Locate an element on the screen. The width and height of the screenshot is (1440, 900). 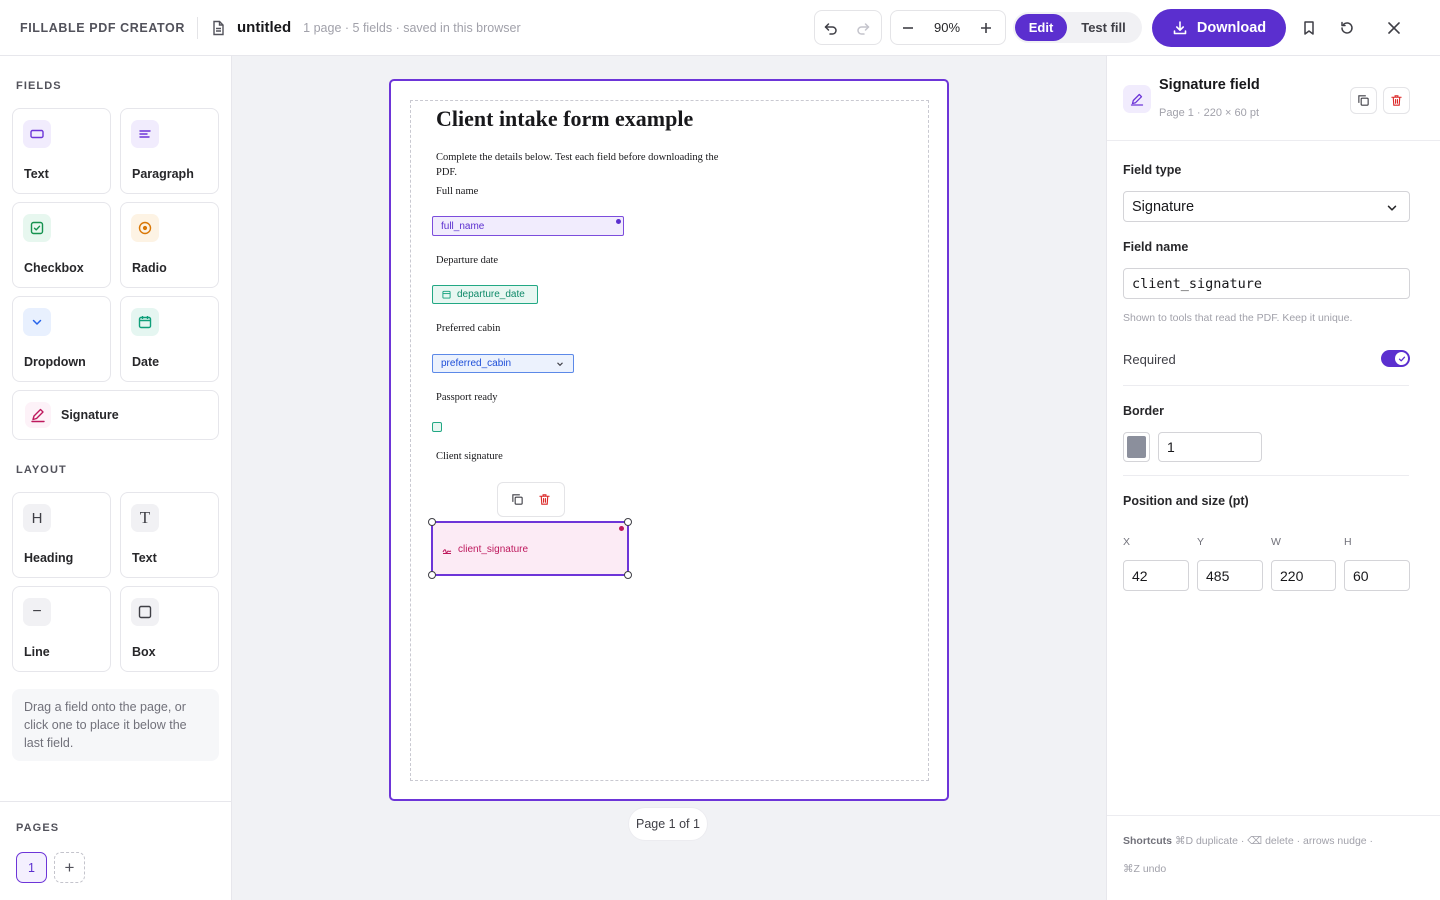
required-dot is located at coordinates (621, 528).